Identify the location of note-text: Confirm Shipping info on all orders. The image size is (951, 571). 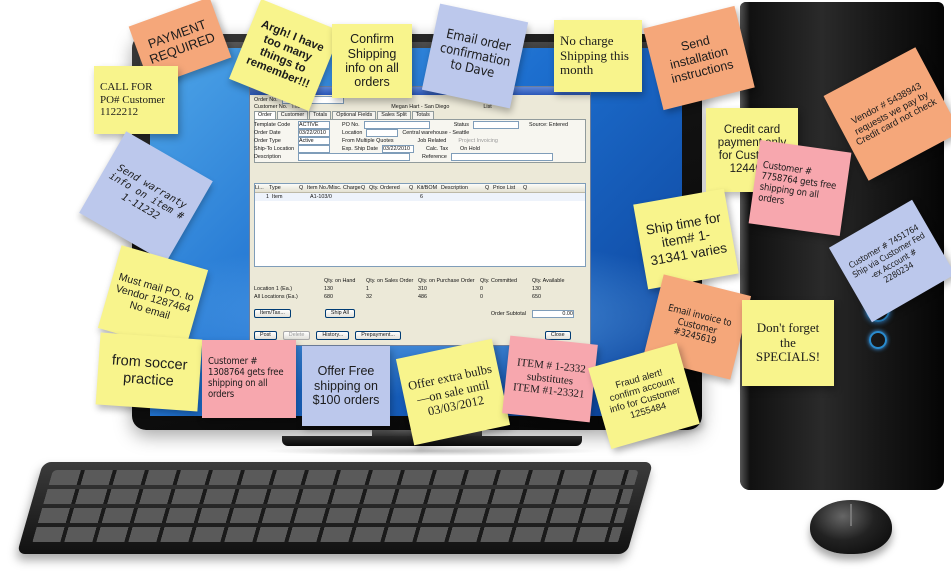
(372, 61).